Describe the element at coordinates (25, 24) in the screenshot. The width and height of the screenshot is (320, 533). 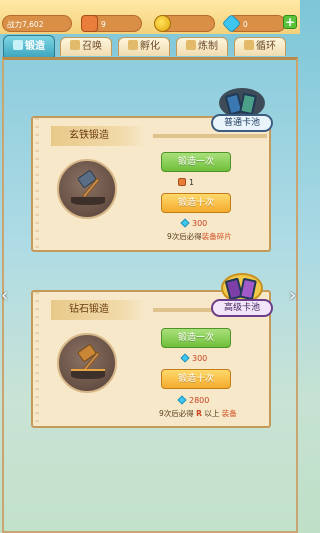
I see `power-value: 战力7,602` at that location.